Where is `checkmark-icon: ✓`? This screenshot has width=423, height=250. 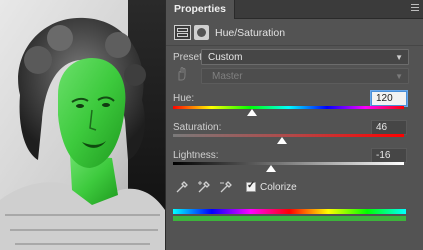 checkmark-icon: ✓ is located at coordinates (251, 185).